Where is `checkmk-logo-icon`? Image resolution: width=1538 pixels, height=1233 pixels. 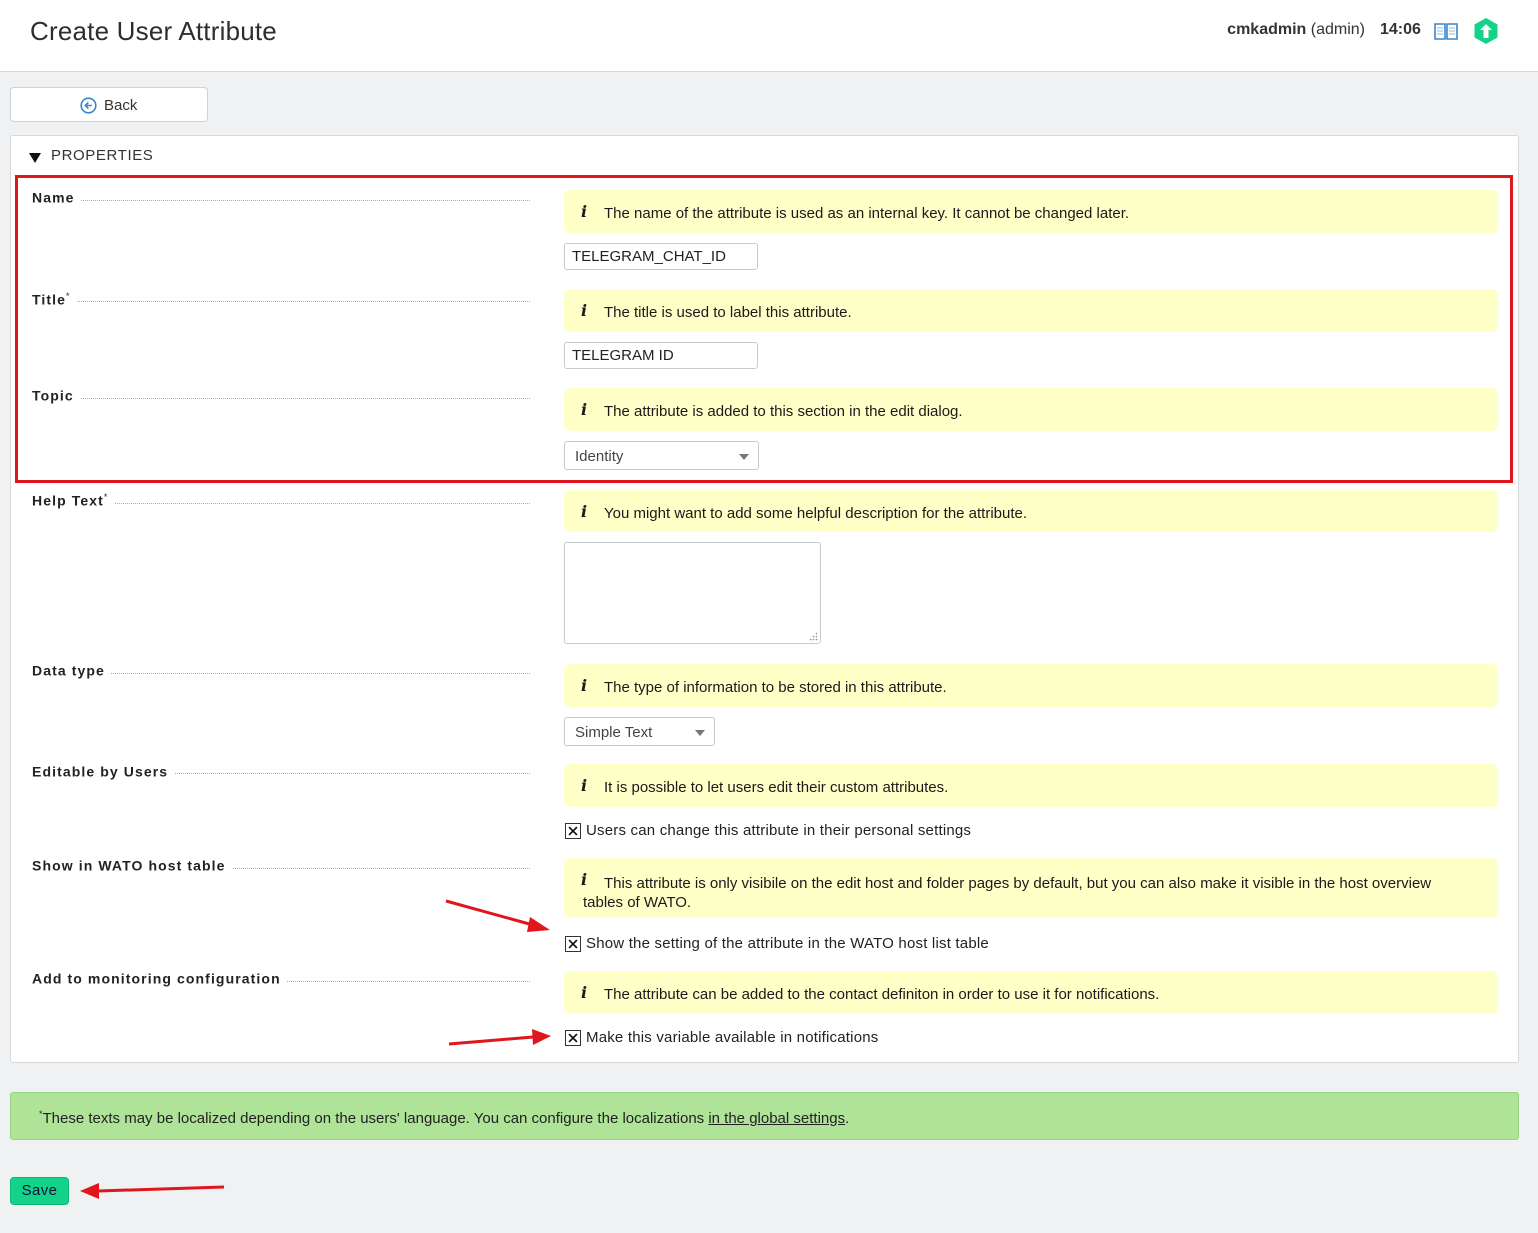
checkmk-logo-icon is located at coordinates (1486, 31).